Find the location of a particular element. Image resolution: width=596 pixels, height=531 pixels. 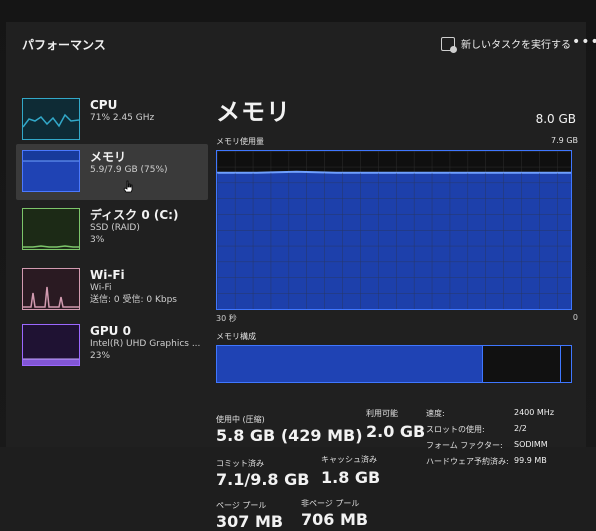

form-factor-value: SODIMM is located at coordinates (531, 444).